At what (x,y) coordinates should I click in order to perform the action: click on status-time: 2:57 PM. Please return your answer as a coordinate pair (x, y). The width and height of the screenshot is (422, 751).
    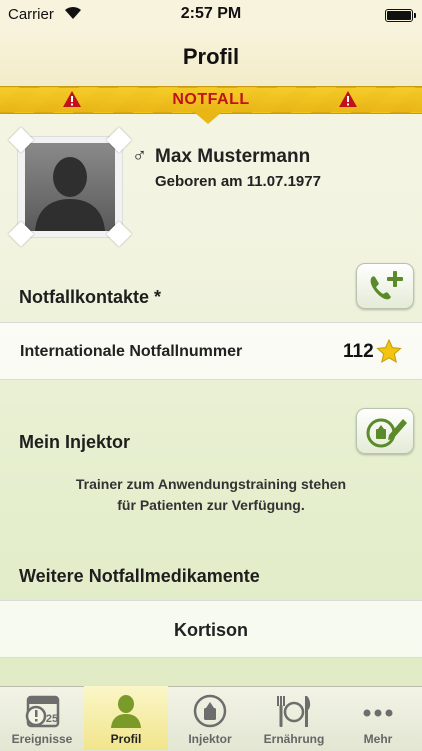
    Looking at the image, I should click on (211, 13).